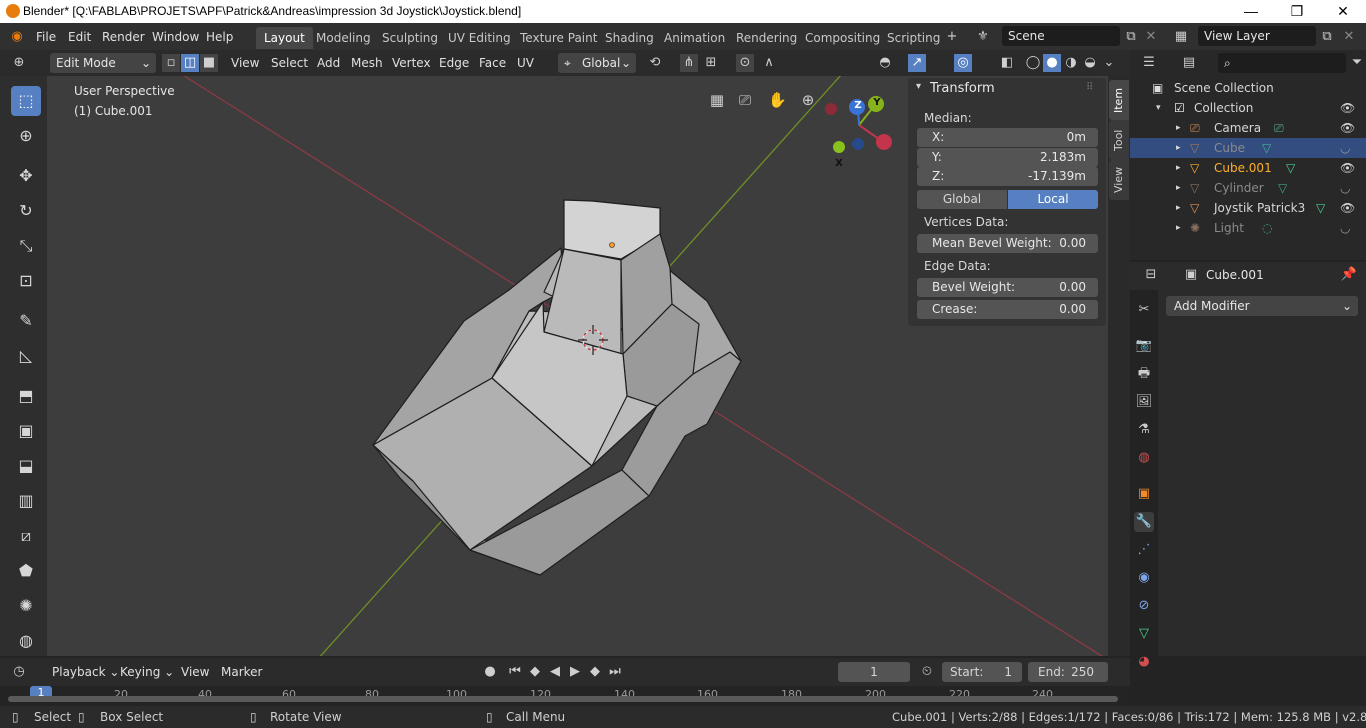  Describe the element at coordinates (885, 63) in the screenshot. I see `visibility-icon: ◓` at that location.